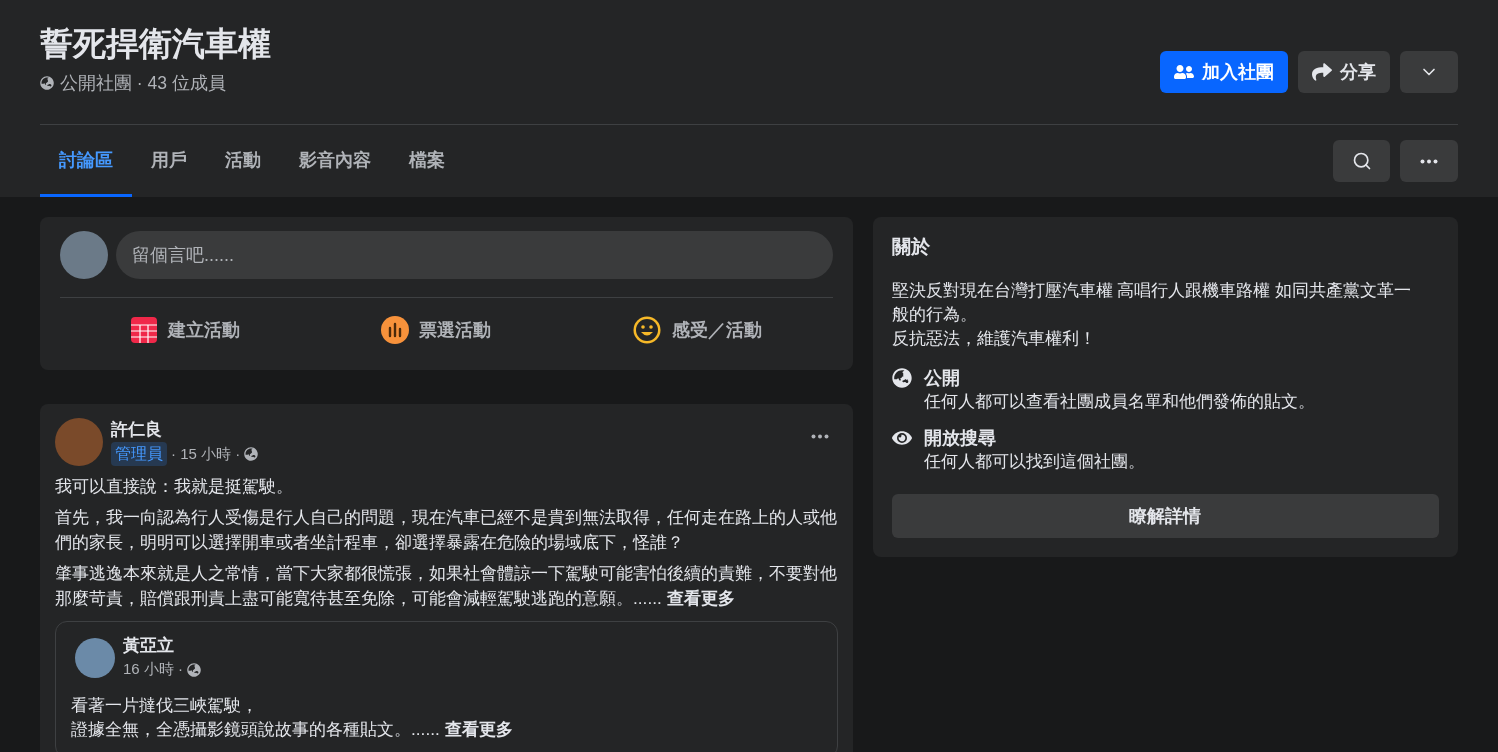 This screenshot has width=1498, height=752. I want to click on group-title: 誓死捍衛汽車權, so click(155, 44).